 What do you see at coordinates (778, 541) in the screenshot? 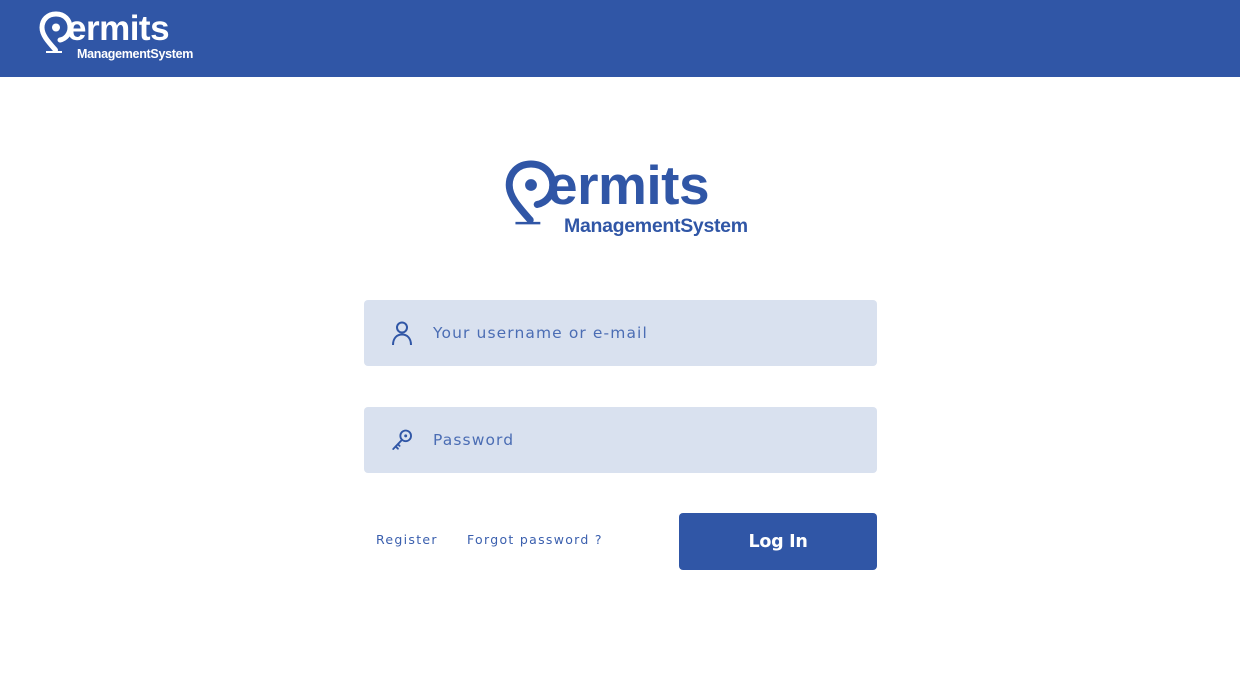
I see `login-button: Log In` at bounding box center [778, 541].